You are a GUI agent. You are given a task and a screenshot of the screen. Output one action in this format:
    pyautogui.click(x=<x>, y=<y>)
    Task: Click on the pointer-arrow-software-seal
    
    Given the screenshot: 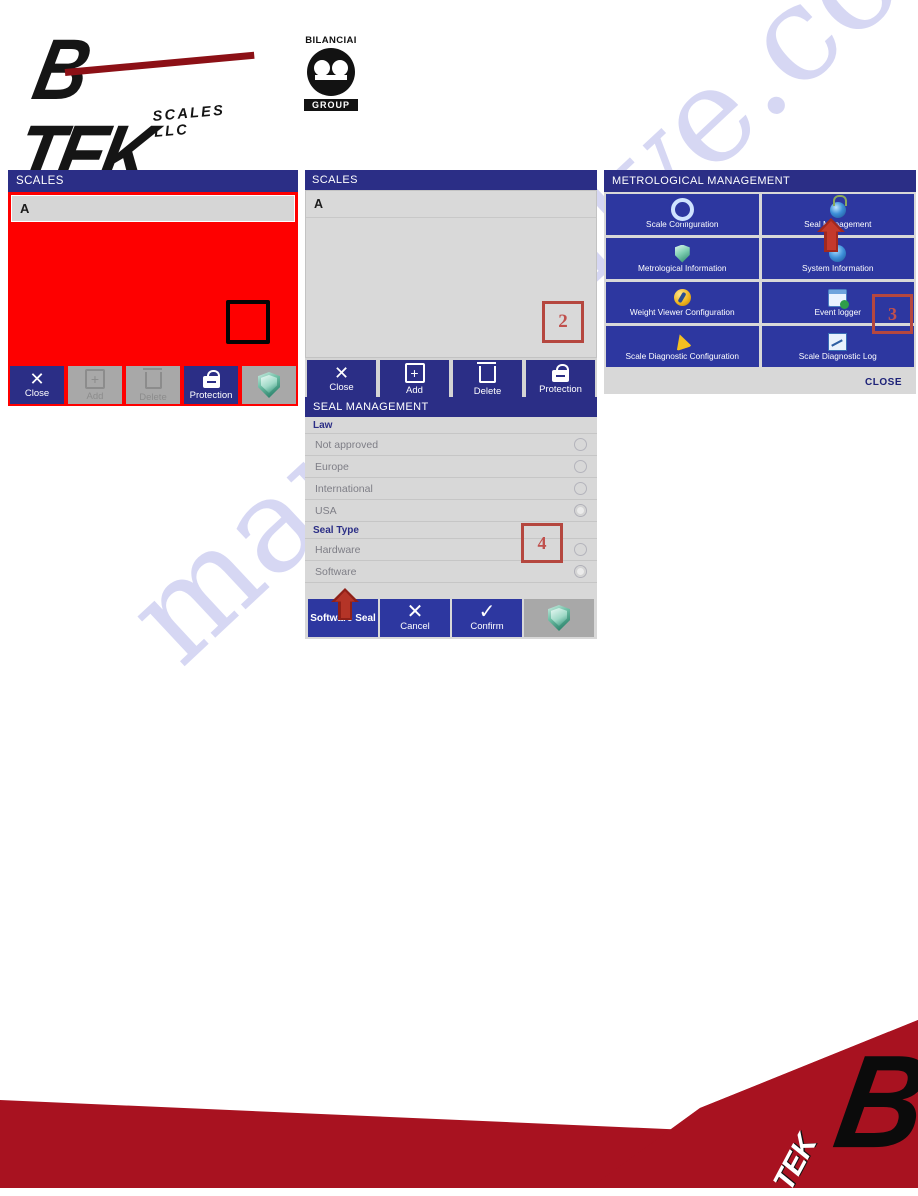 What is the action you would take?
    pyautogui.click(x=345, y=605)
    